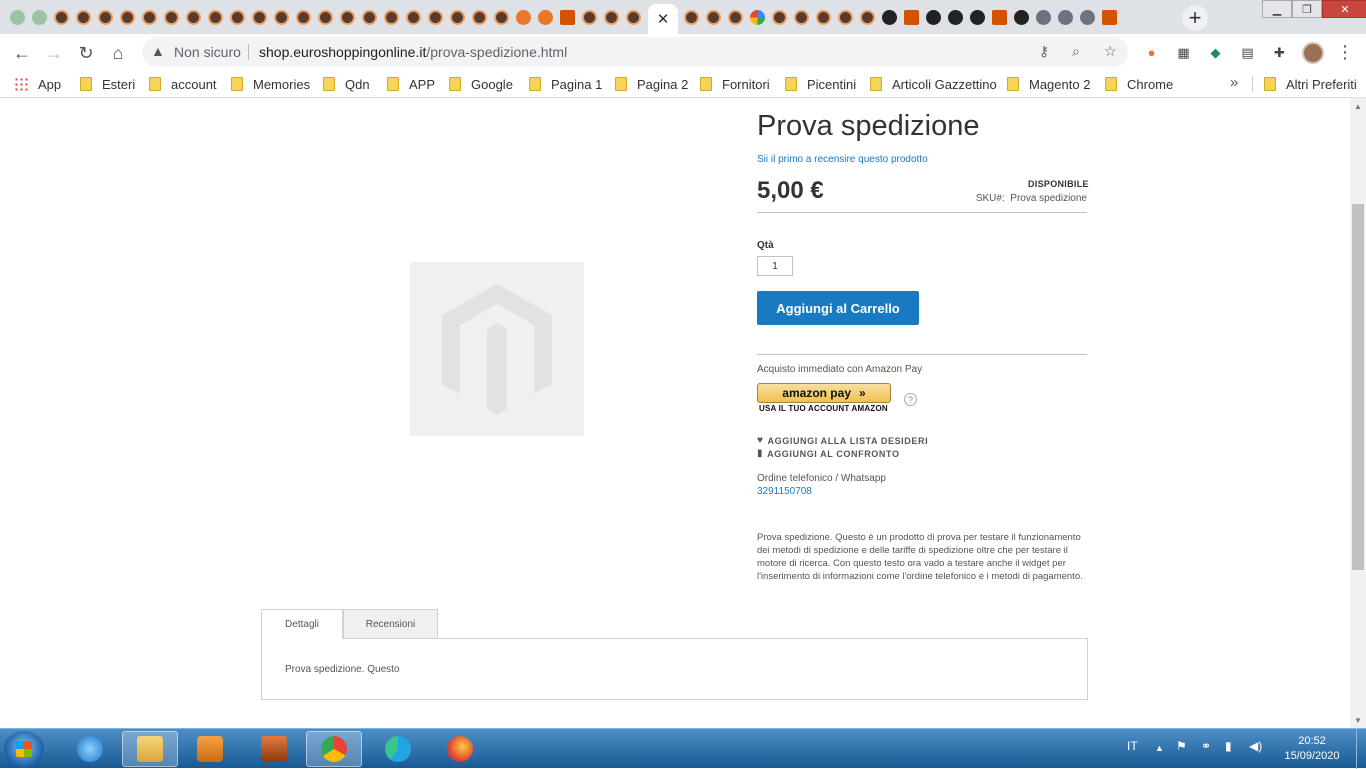 Image resolution: width=1366 pixels, height=769 pixels. Describe the element at coordinates (158, 51) in the screenshot. I see `warning-icon: ▲` at that location.